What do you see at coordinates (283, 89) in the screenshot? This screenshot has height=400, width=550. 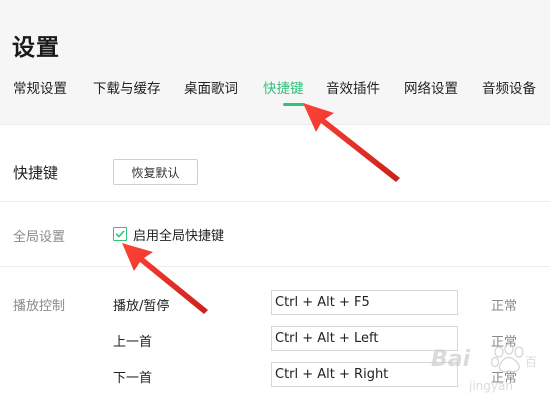 I see `tab-shortcuts: 快捷键` at bounding box center [283, 89].